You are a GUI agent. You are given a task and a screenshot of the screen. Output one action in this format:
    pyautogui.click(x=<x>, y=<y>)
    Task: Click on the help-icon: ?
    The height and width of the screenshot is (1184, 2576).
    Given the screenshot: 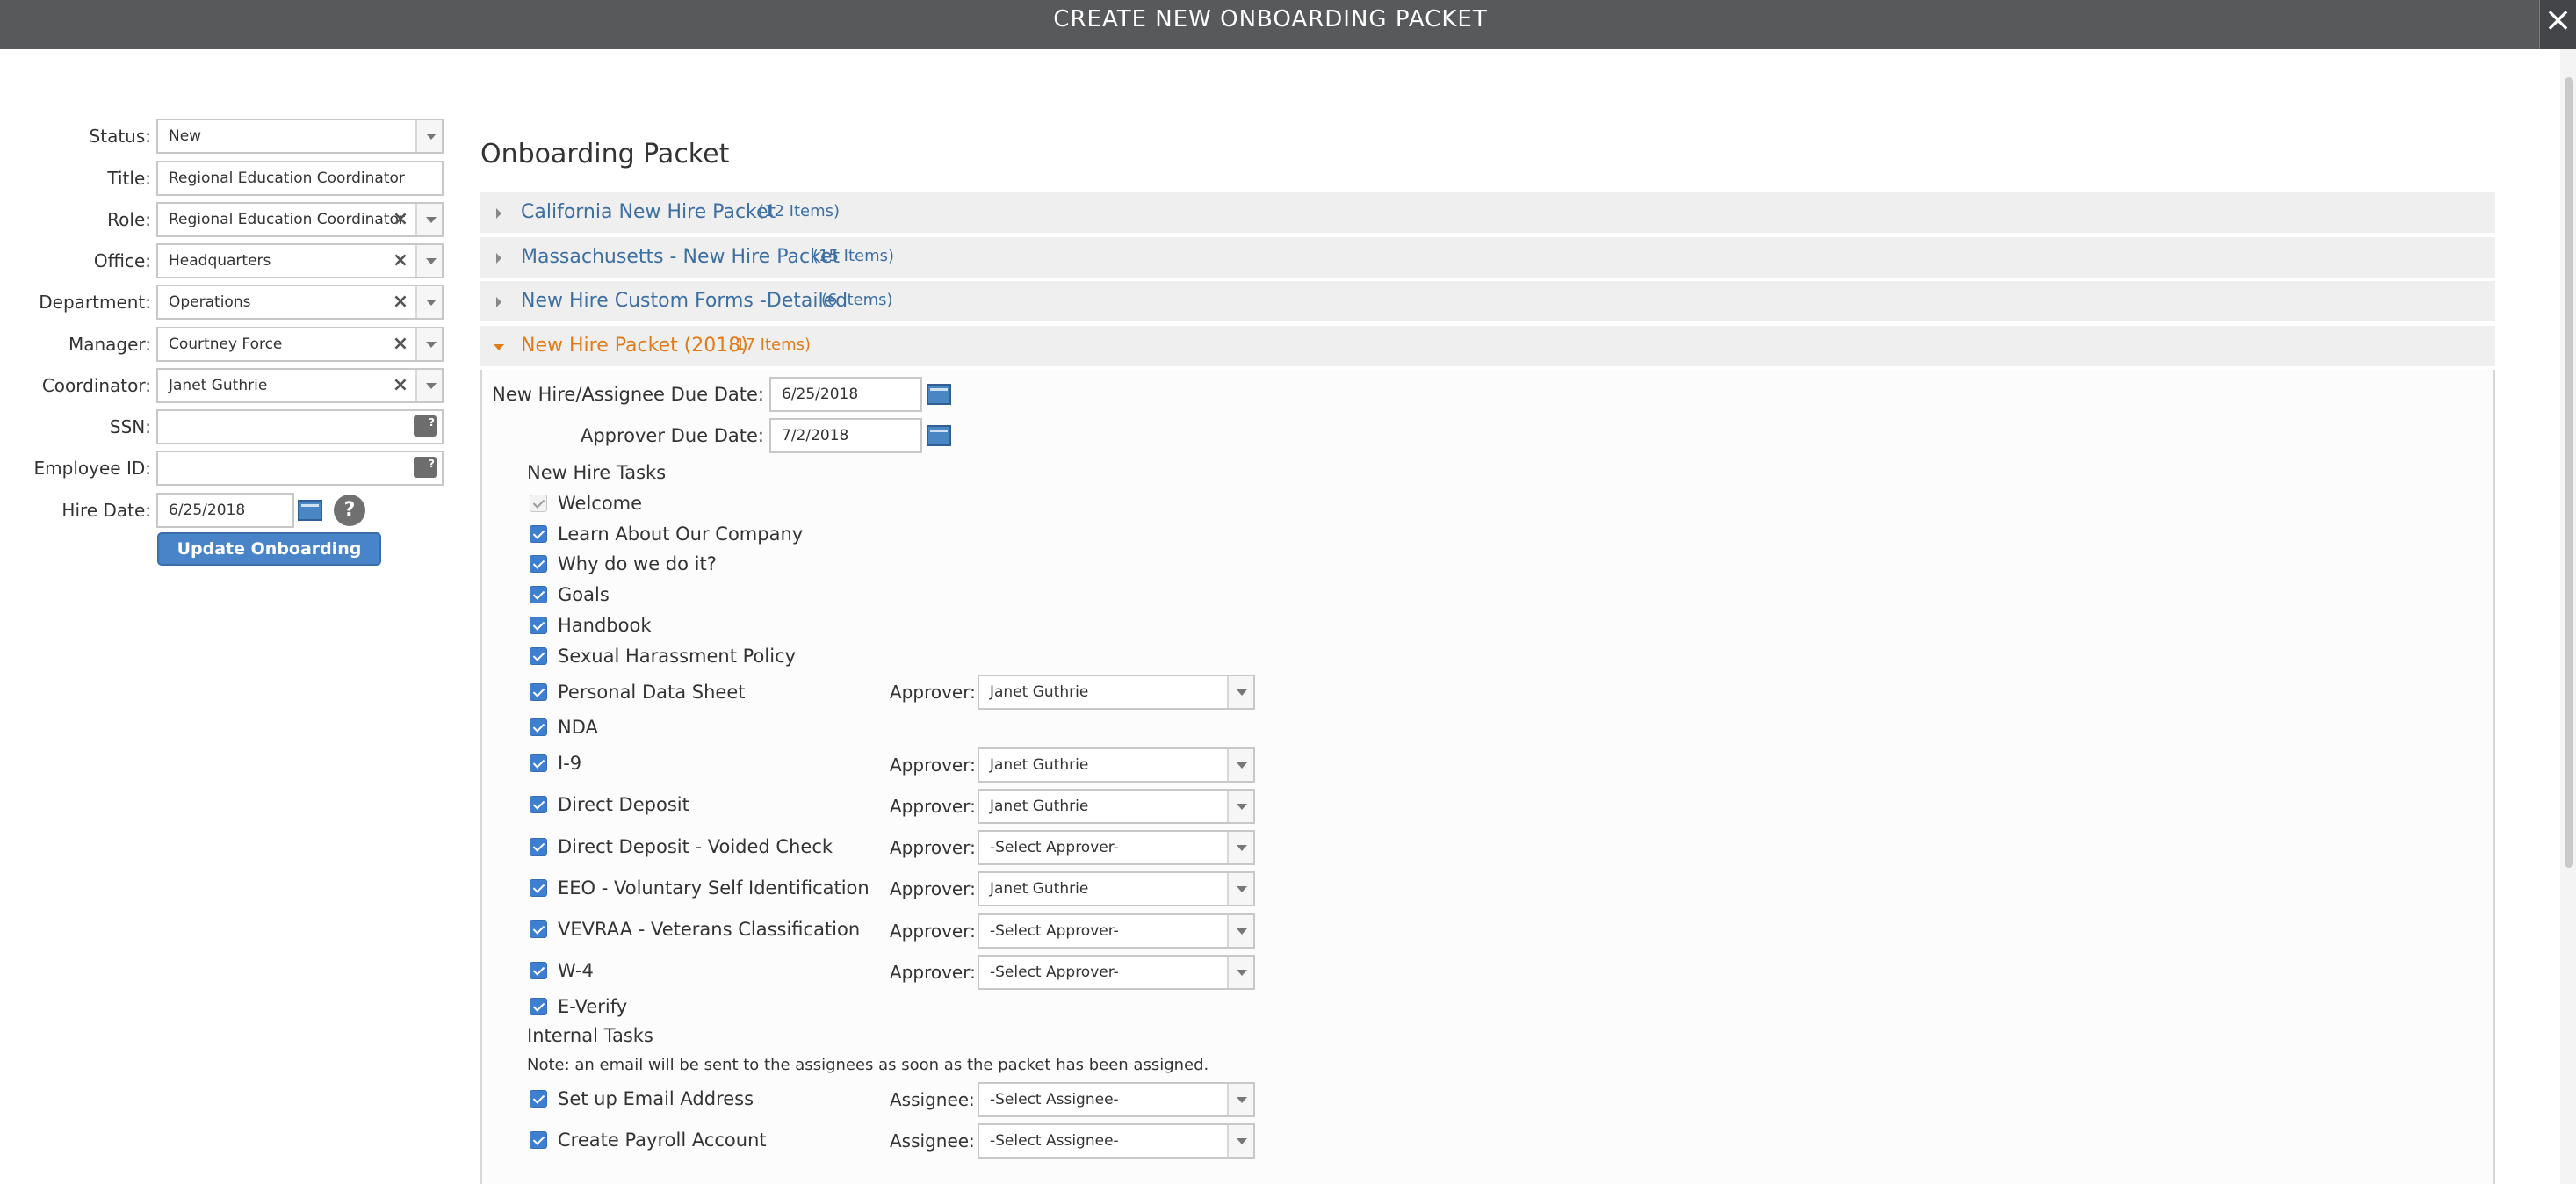 What is the action you would take?
    pyautogui.click(x=349, y=510)
    